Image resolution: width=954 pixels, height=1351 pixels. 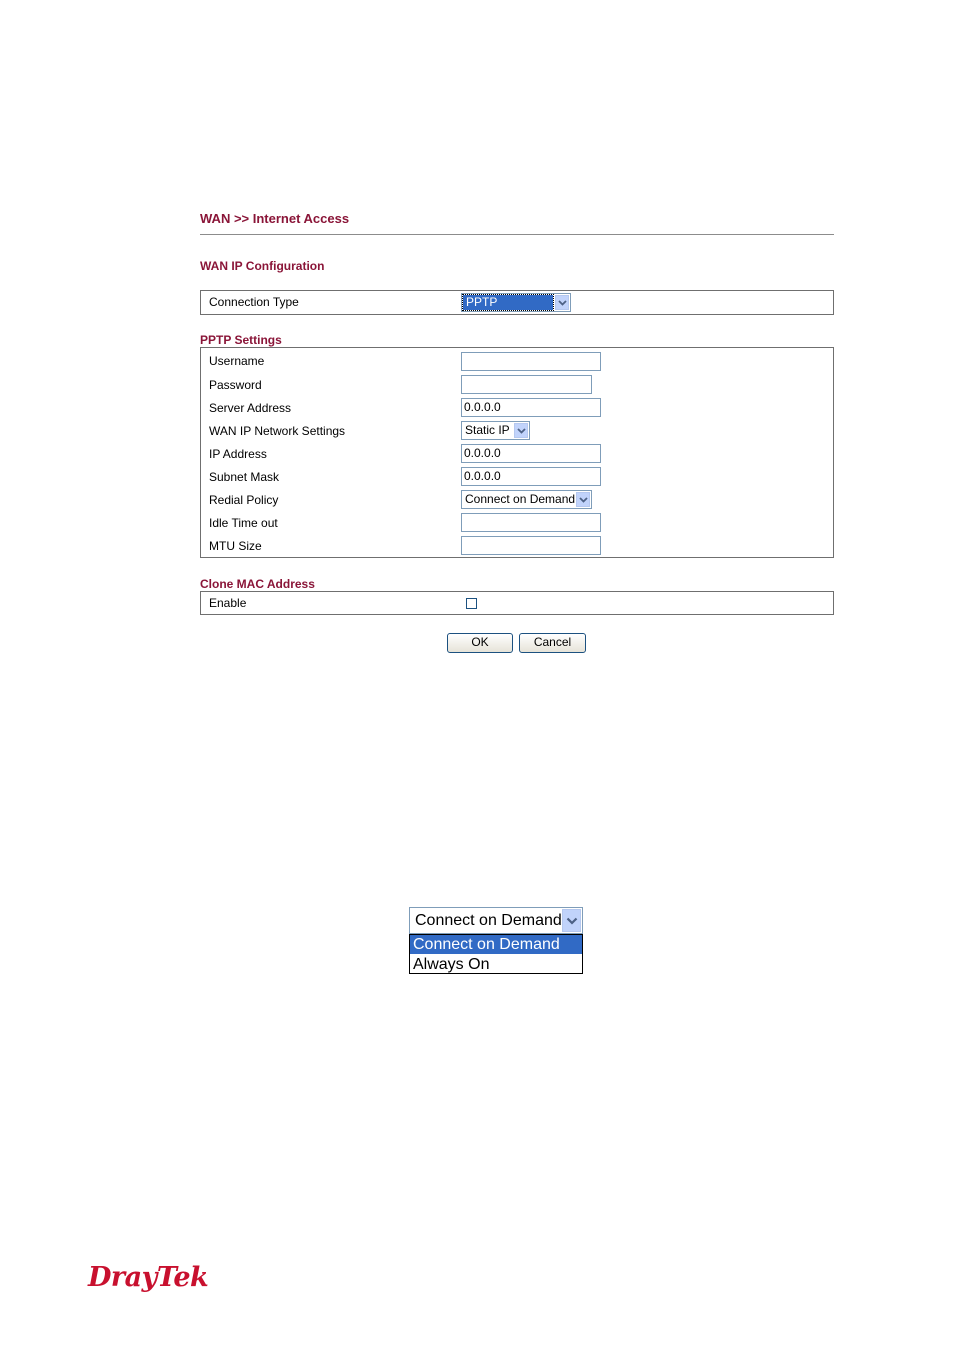 I want to click on username-label: Username, so click(x=237, y=361).